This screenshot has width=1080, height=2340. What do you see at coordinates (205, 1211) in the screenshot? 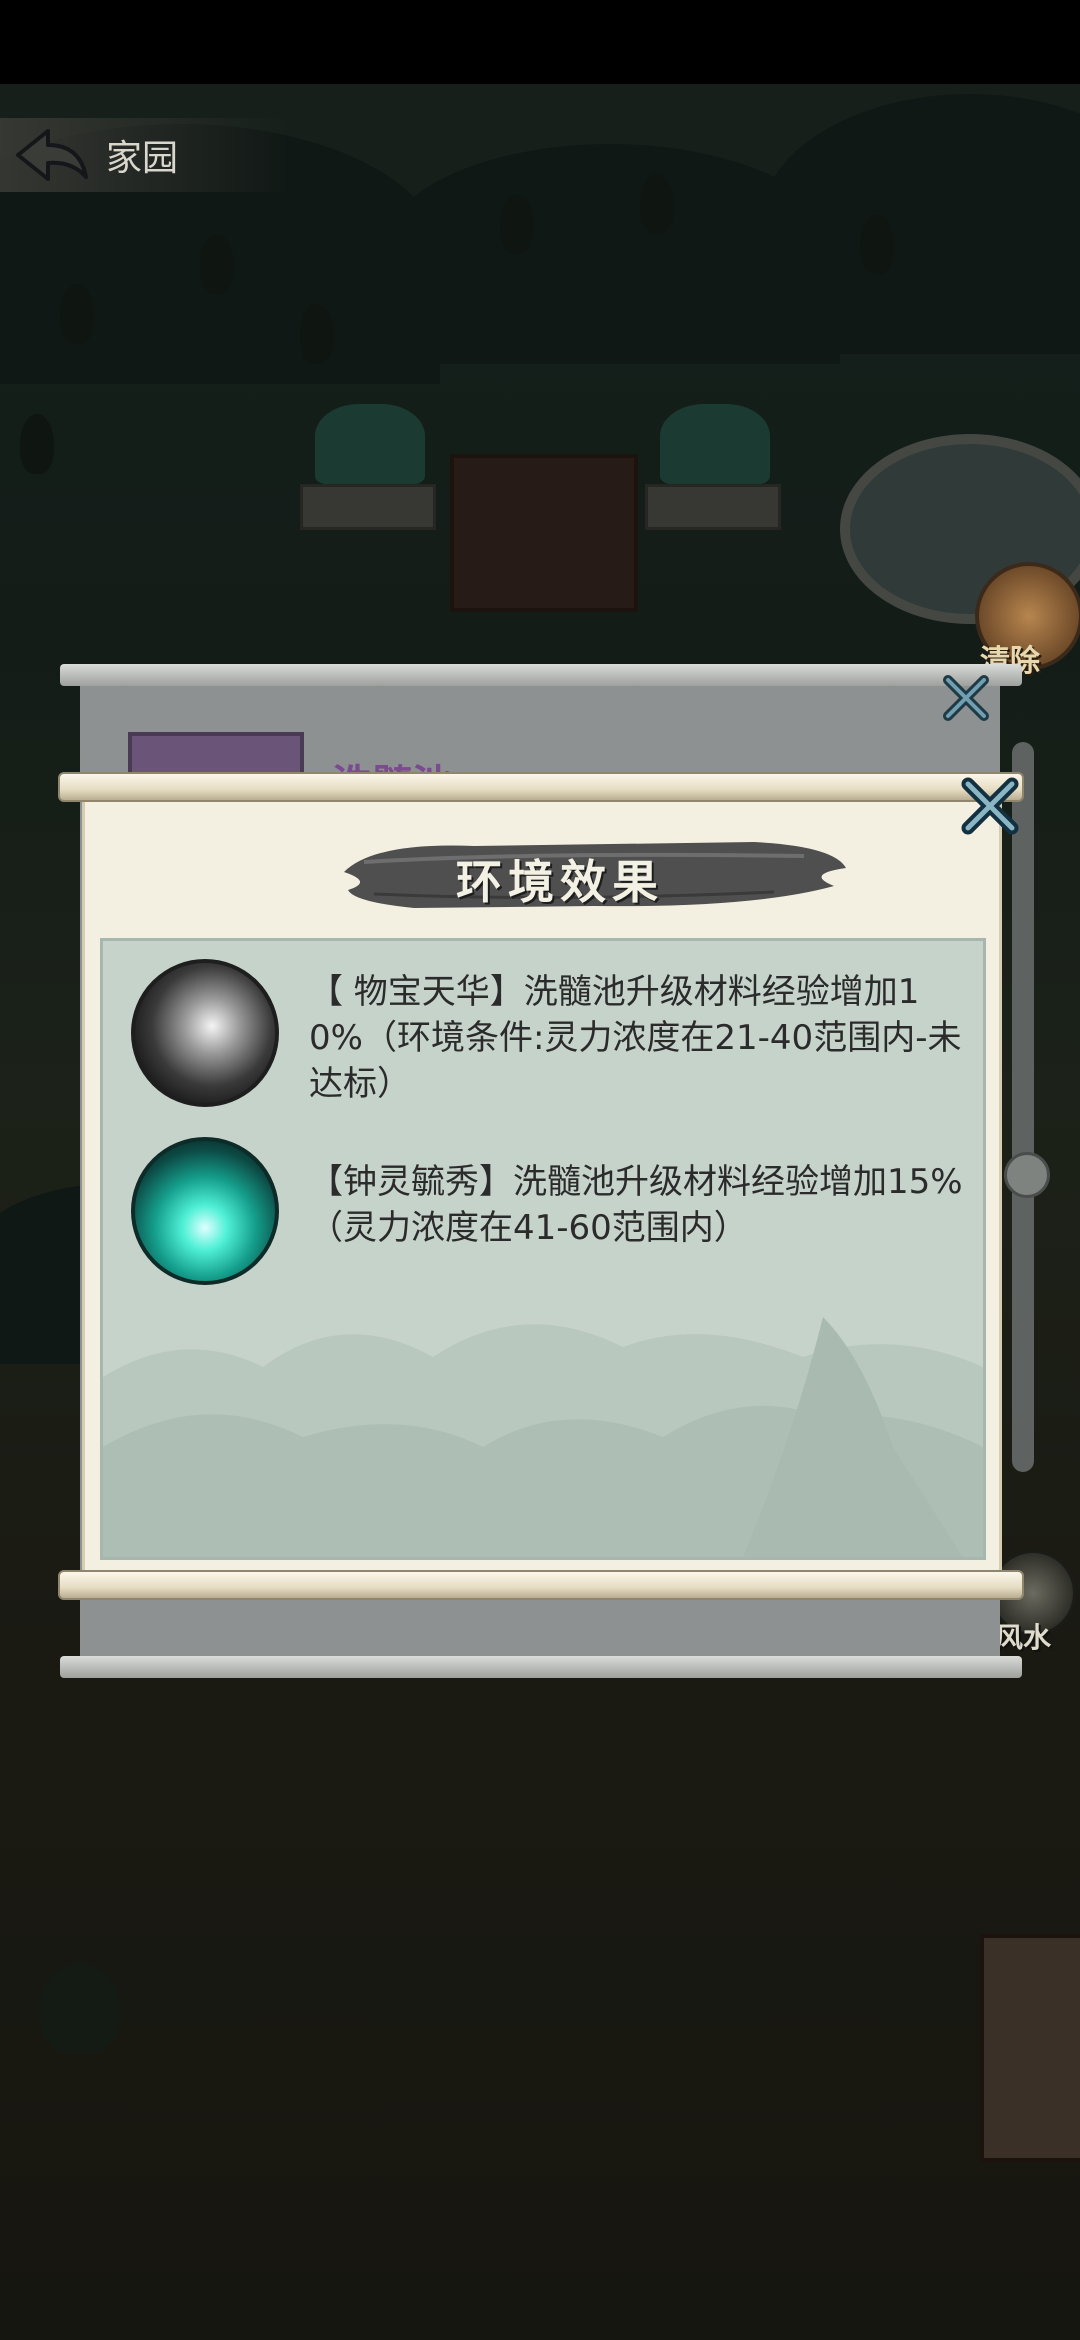
I see `teal-spirit-flame-icon` at bounding box center [205, 1211].